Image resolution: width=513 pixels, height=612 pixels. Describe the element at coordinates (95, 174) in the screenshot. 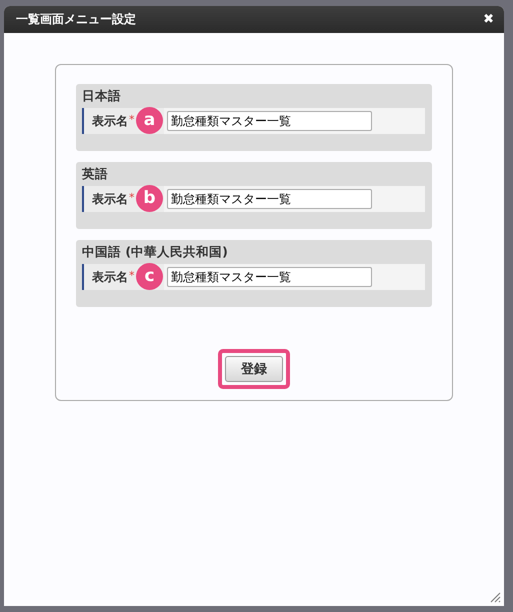

I see `section-heading: 英語` at that location.